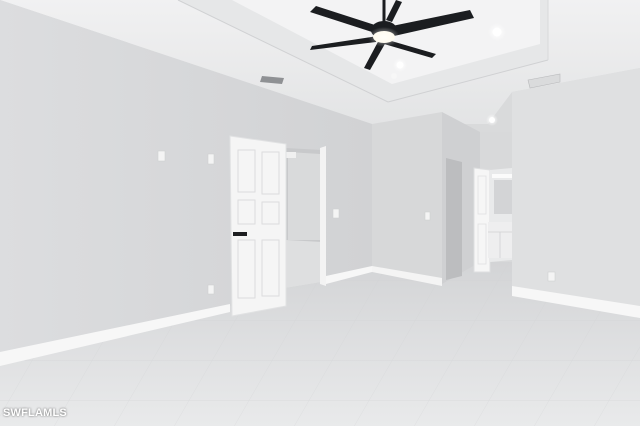 This screenshot has width=640, height=426. Describe the element at coordinates (576, 193) in the screenshot. I see `right-wall` at that location.